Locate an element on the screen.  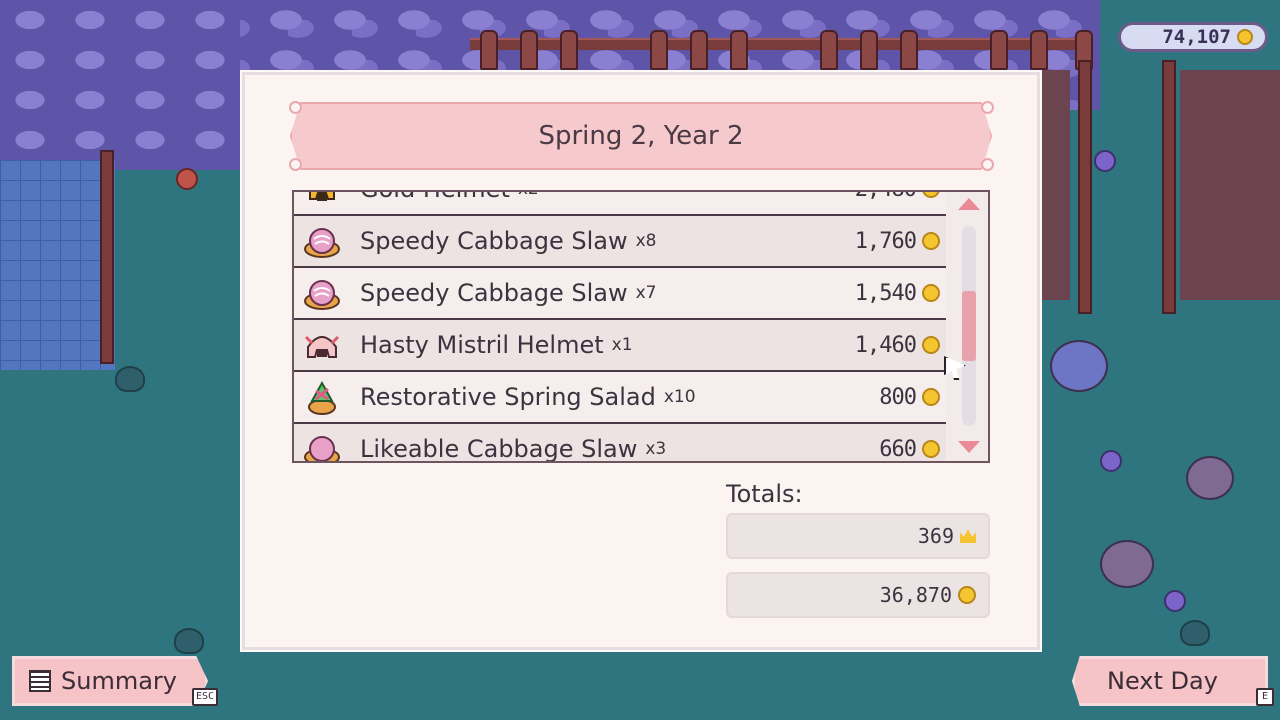
total-gold-value: 36,870 is located at coordinates (915, 595).